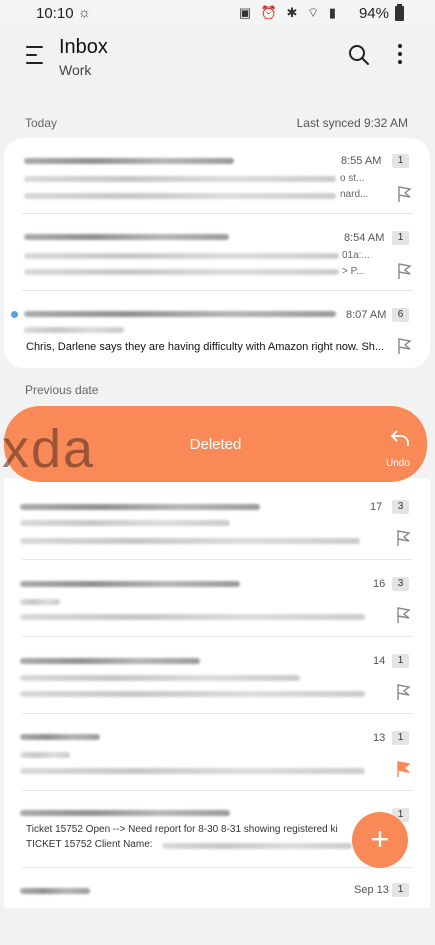  Describe the element at coordinates (400, 315) in the screenshot. I see `thread-count-badge: 6` at that location.